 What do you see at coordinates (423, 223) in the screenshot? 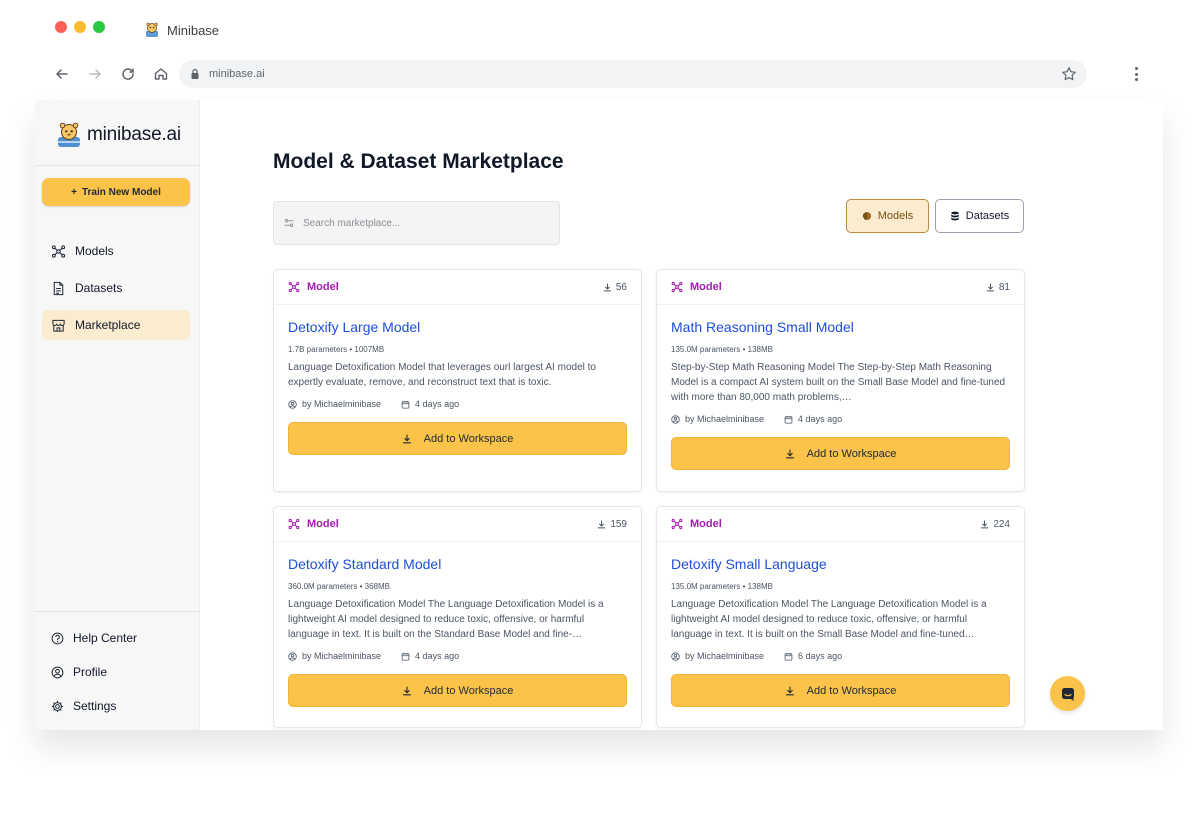
I see `search-input` at bounding box center [423, 223].